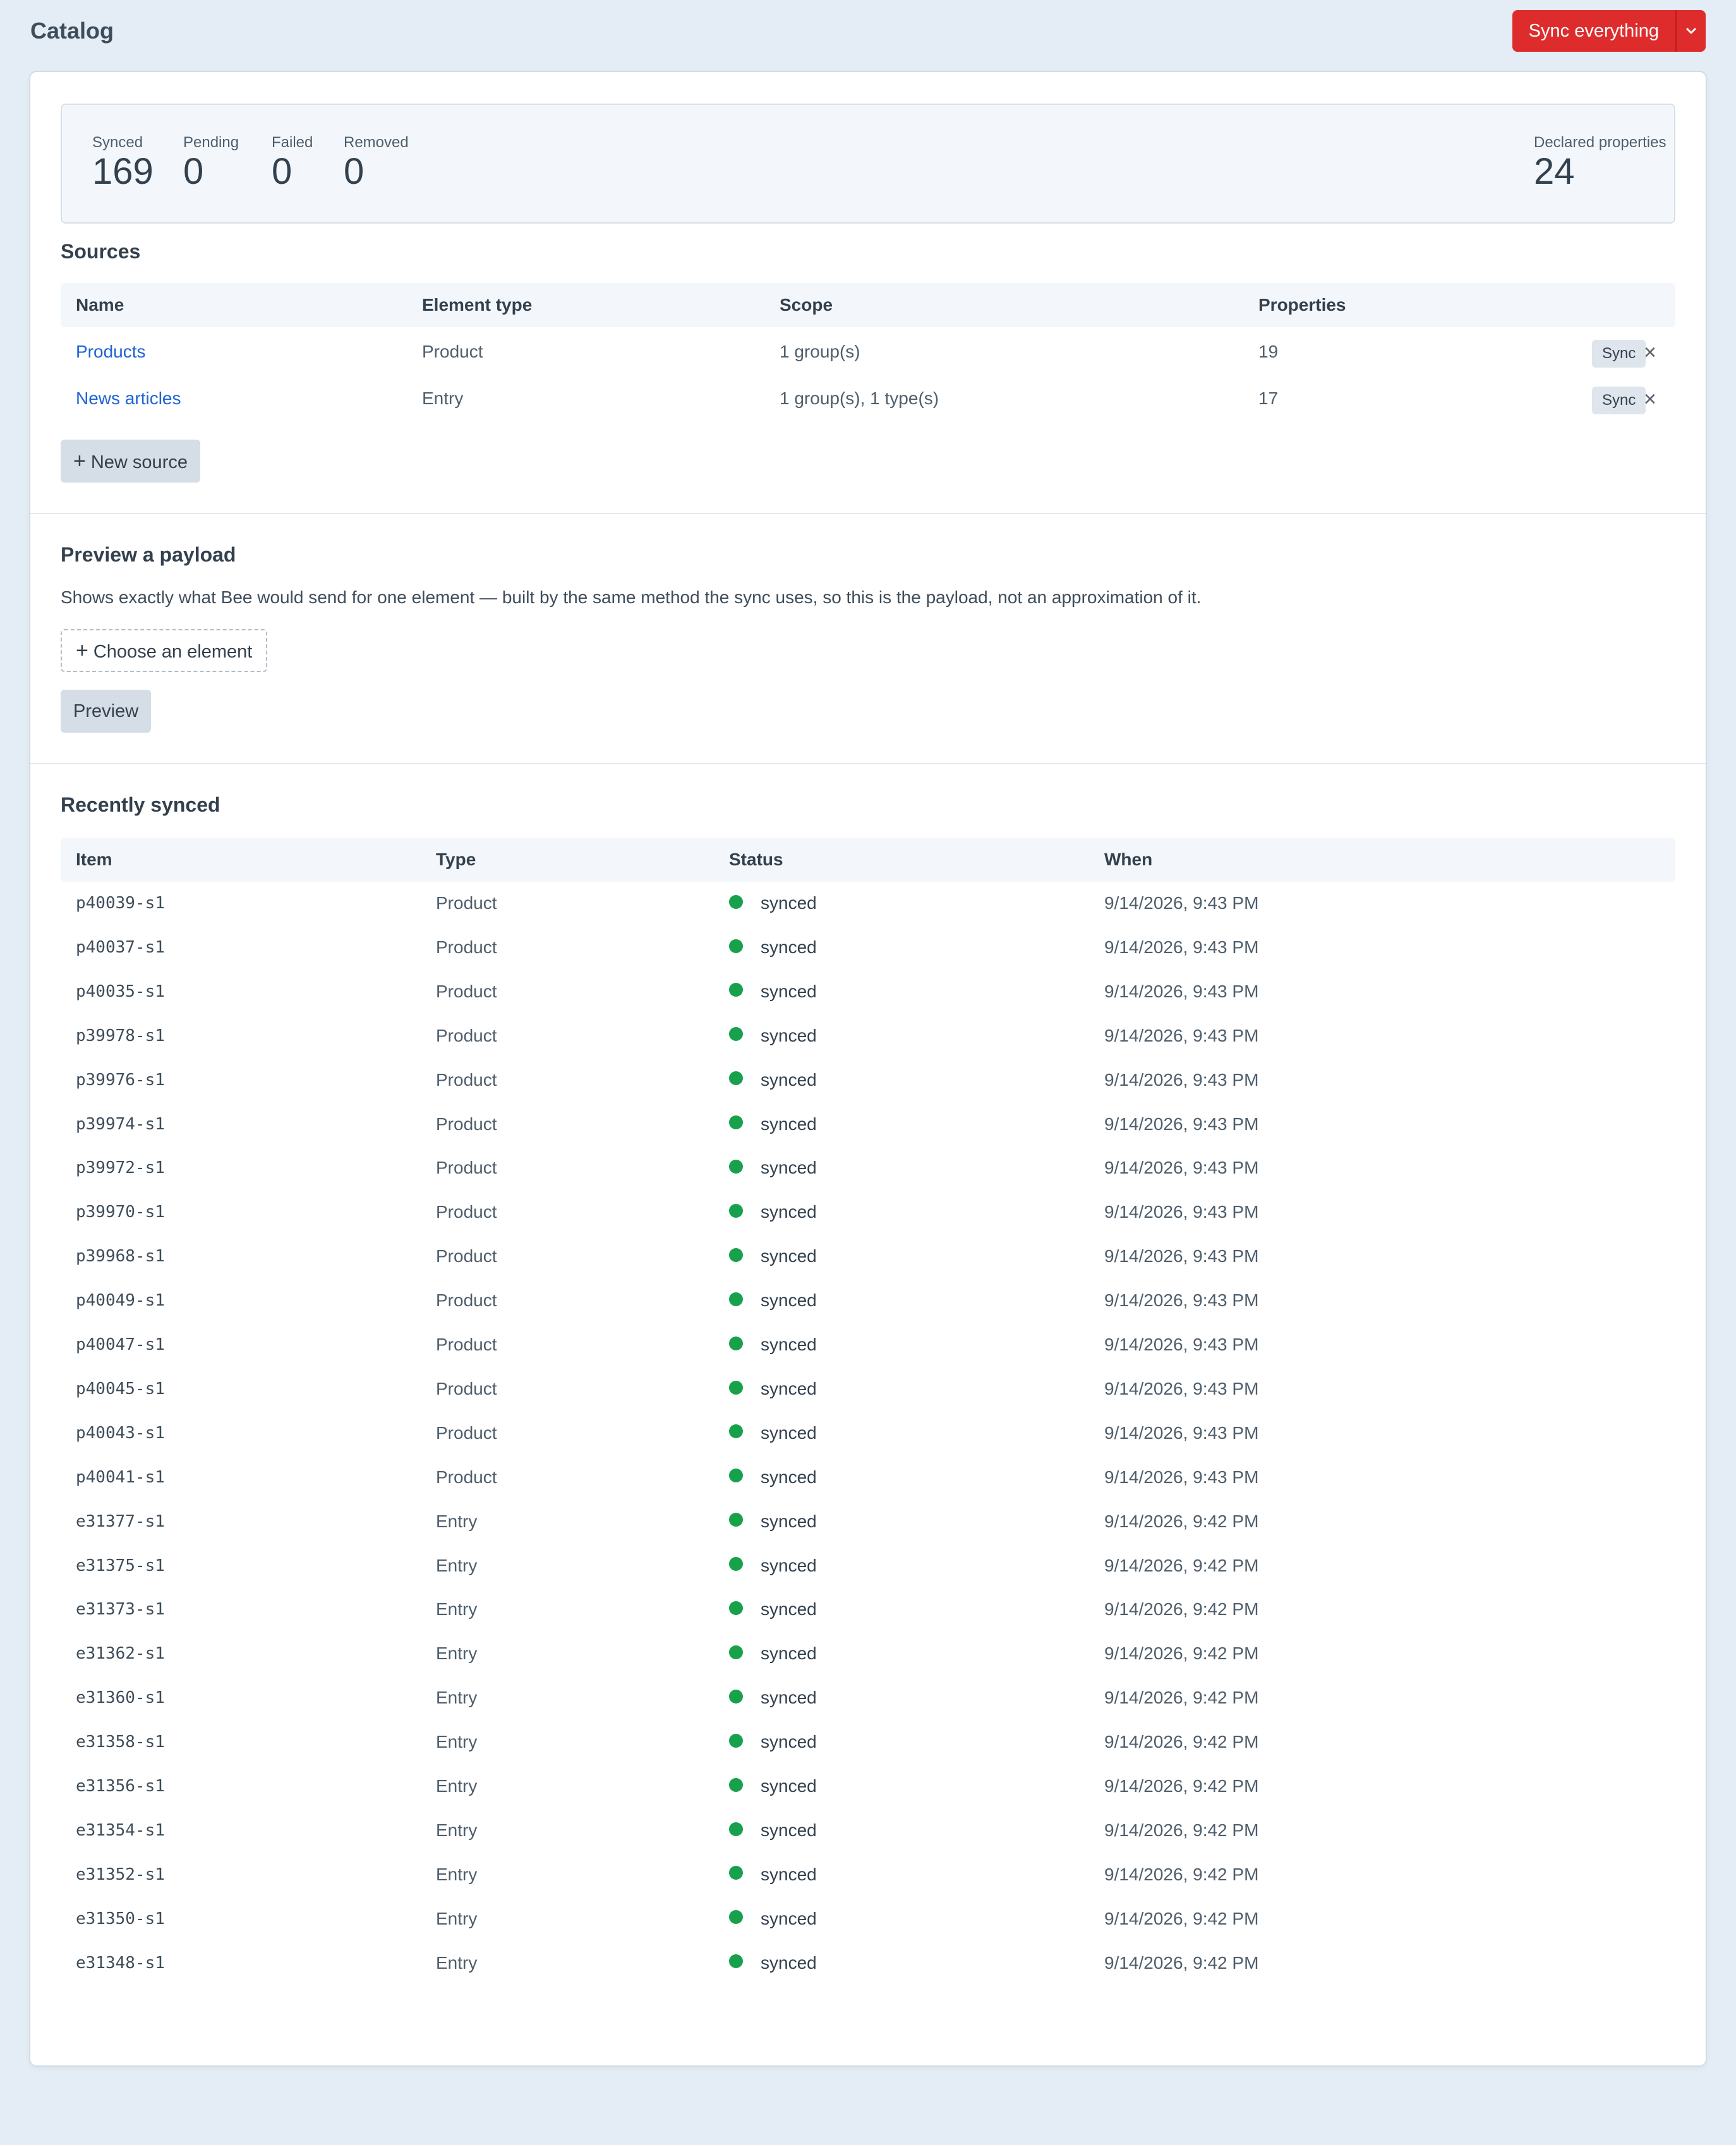  What do you see at coordinates (1692, 31) in the screenshot?
I see `sync-options-button` at bounding box center [1692, 31].